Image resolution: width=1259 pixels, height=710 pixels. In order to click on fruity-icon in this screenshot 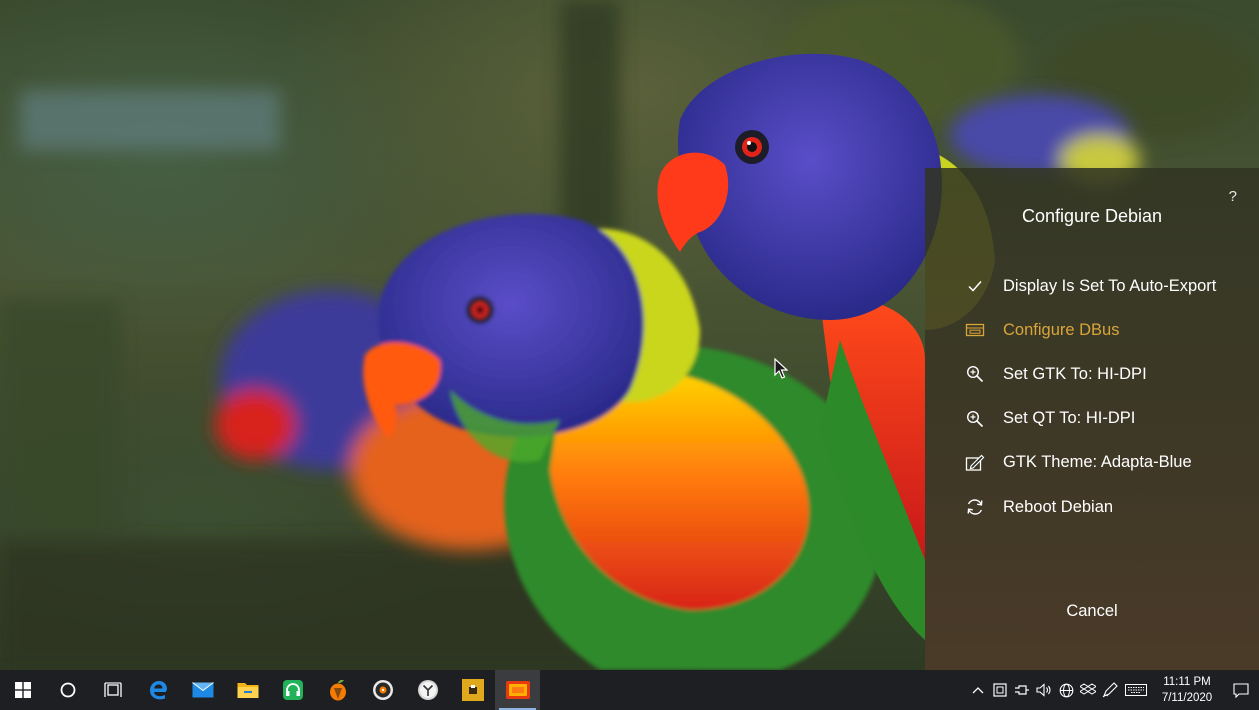, I will do `click(337, 690)`.